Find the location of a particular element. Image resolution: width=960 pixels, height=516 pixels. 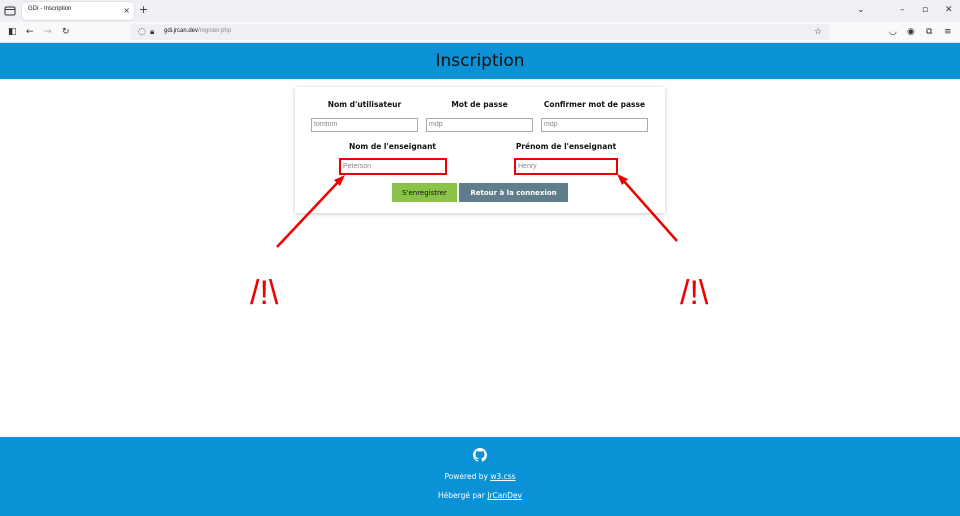

w3css-link: w3.css is located at coordinates (502, 476).